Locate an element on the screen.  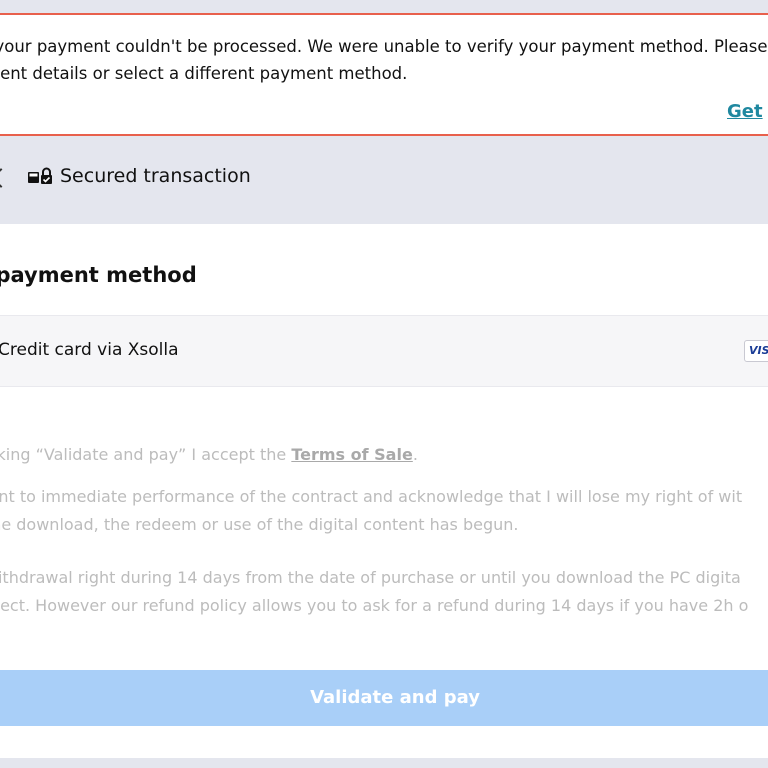
secured-transaction-bar: Secured transaction is located at coordinates (384, 181).